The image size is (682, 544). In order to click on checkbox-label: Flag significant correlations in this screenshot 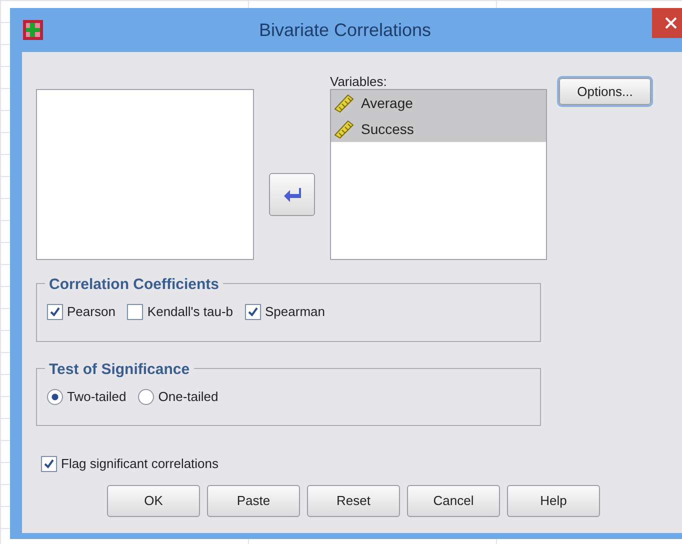, I will do `click(140, 464)`.